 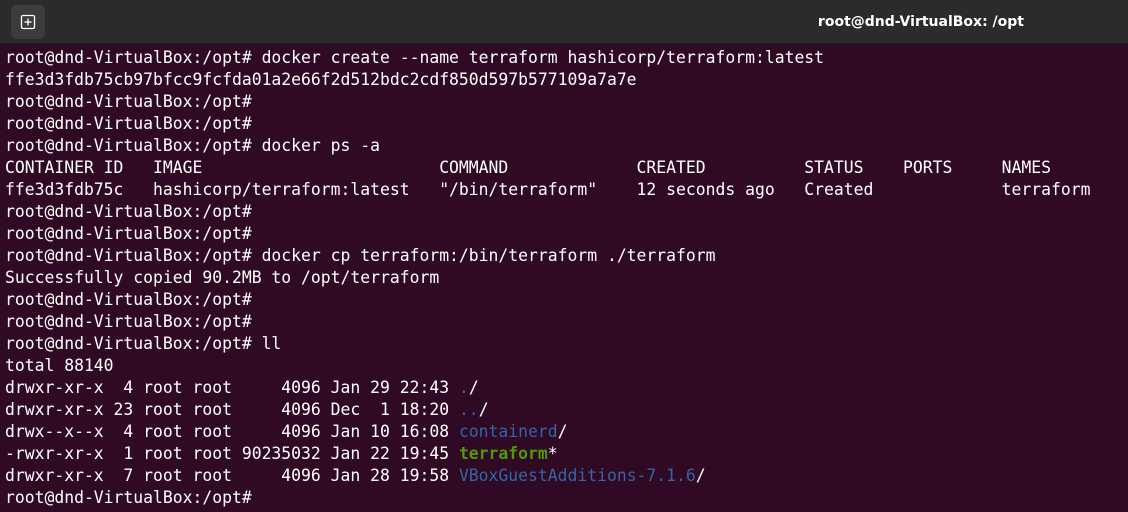 I want to click on new-tab-icon, so click(x=28, y=22).